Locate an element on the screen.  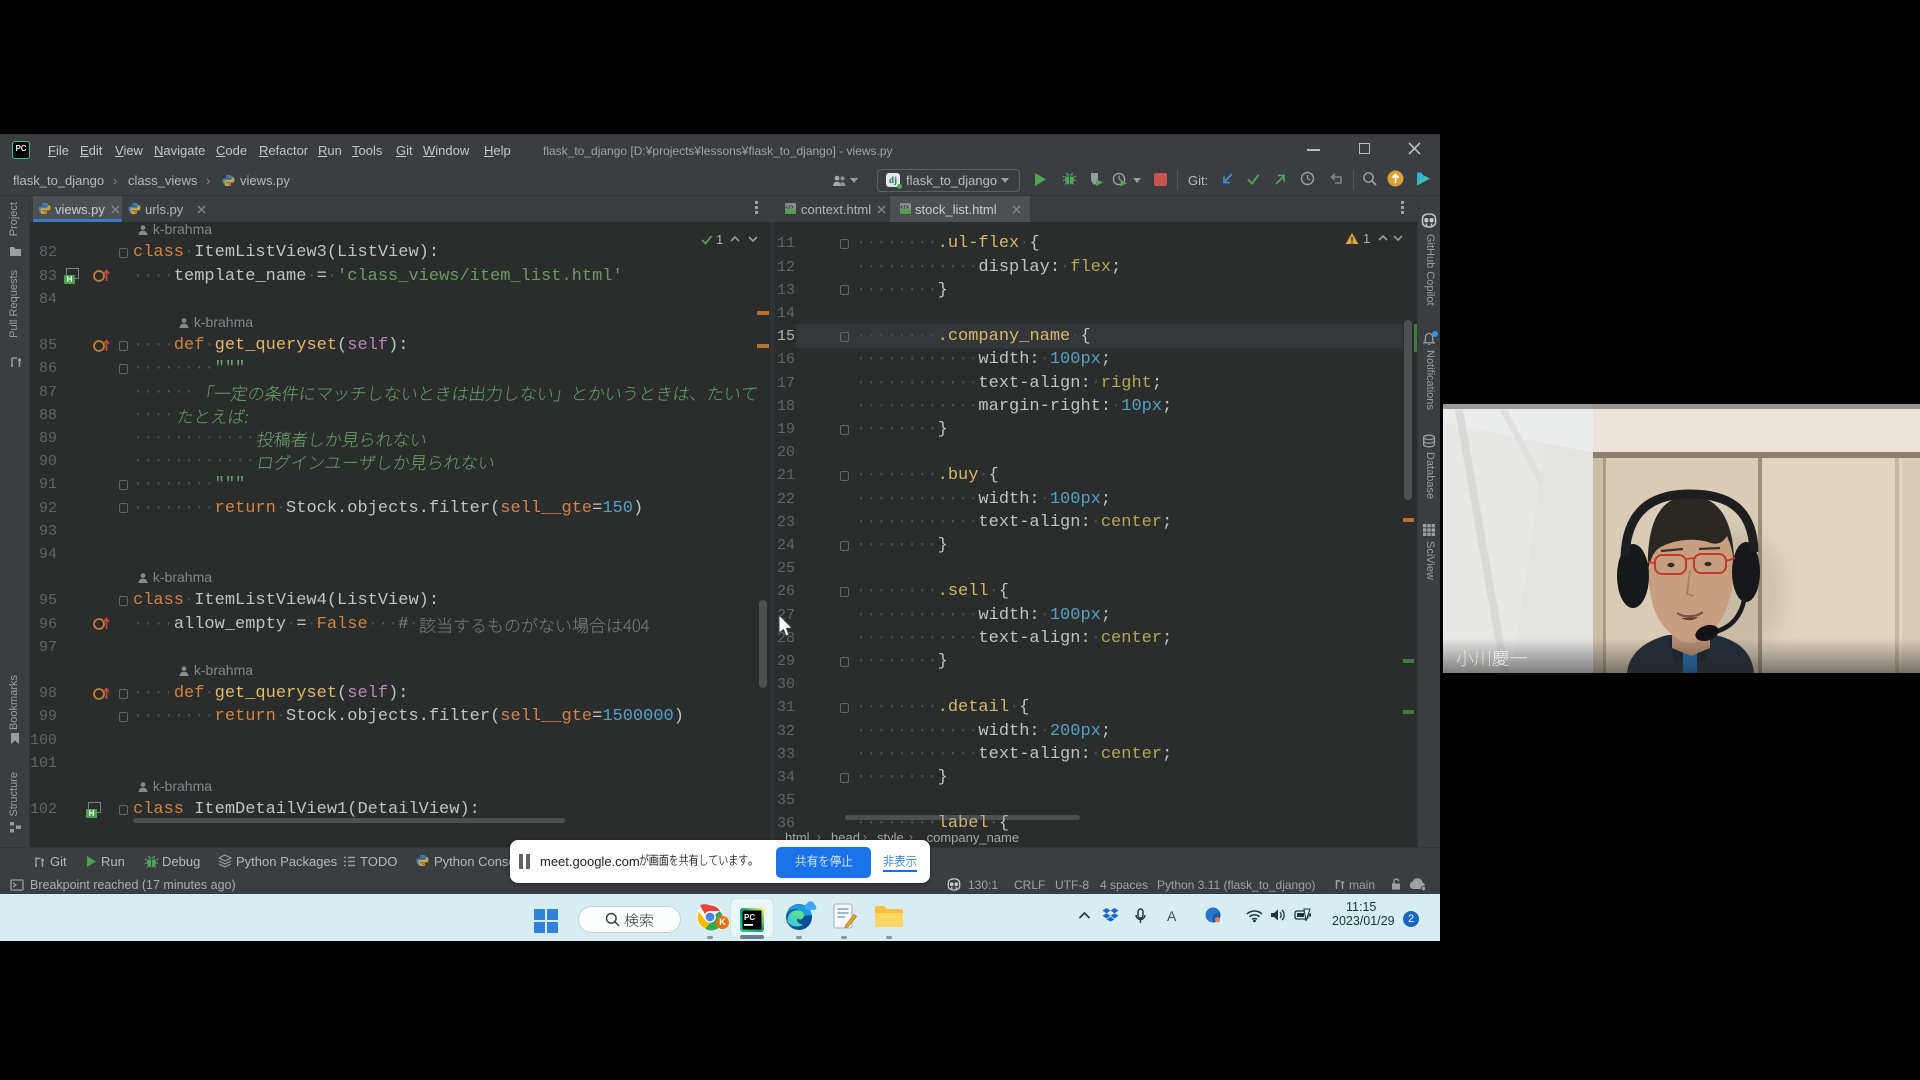
svg-text: PC is located at coordinates (749, 917).